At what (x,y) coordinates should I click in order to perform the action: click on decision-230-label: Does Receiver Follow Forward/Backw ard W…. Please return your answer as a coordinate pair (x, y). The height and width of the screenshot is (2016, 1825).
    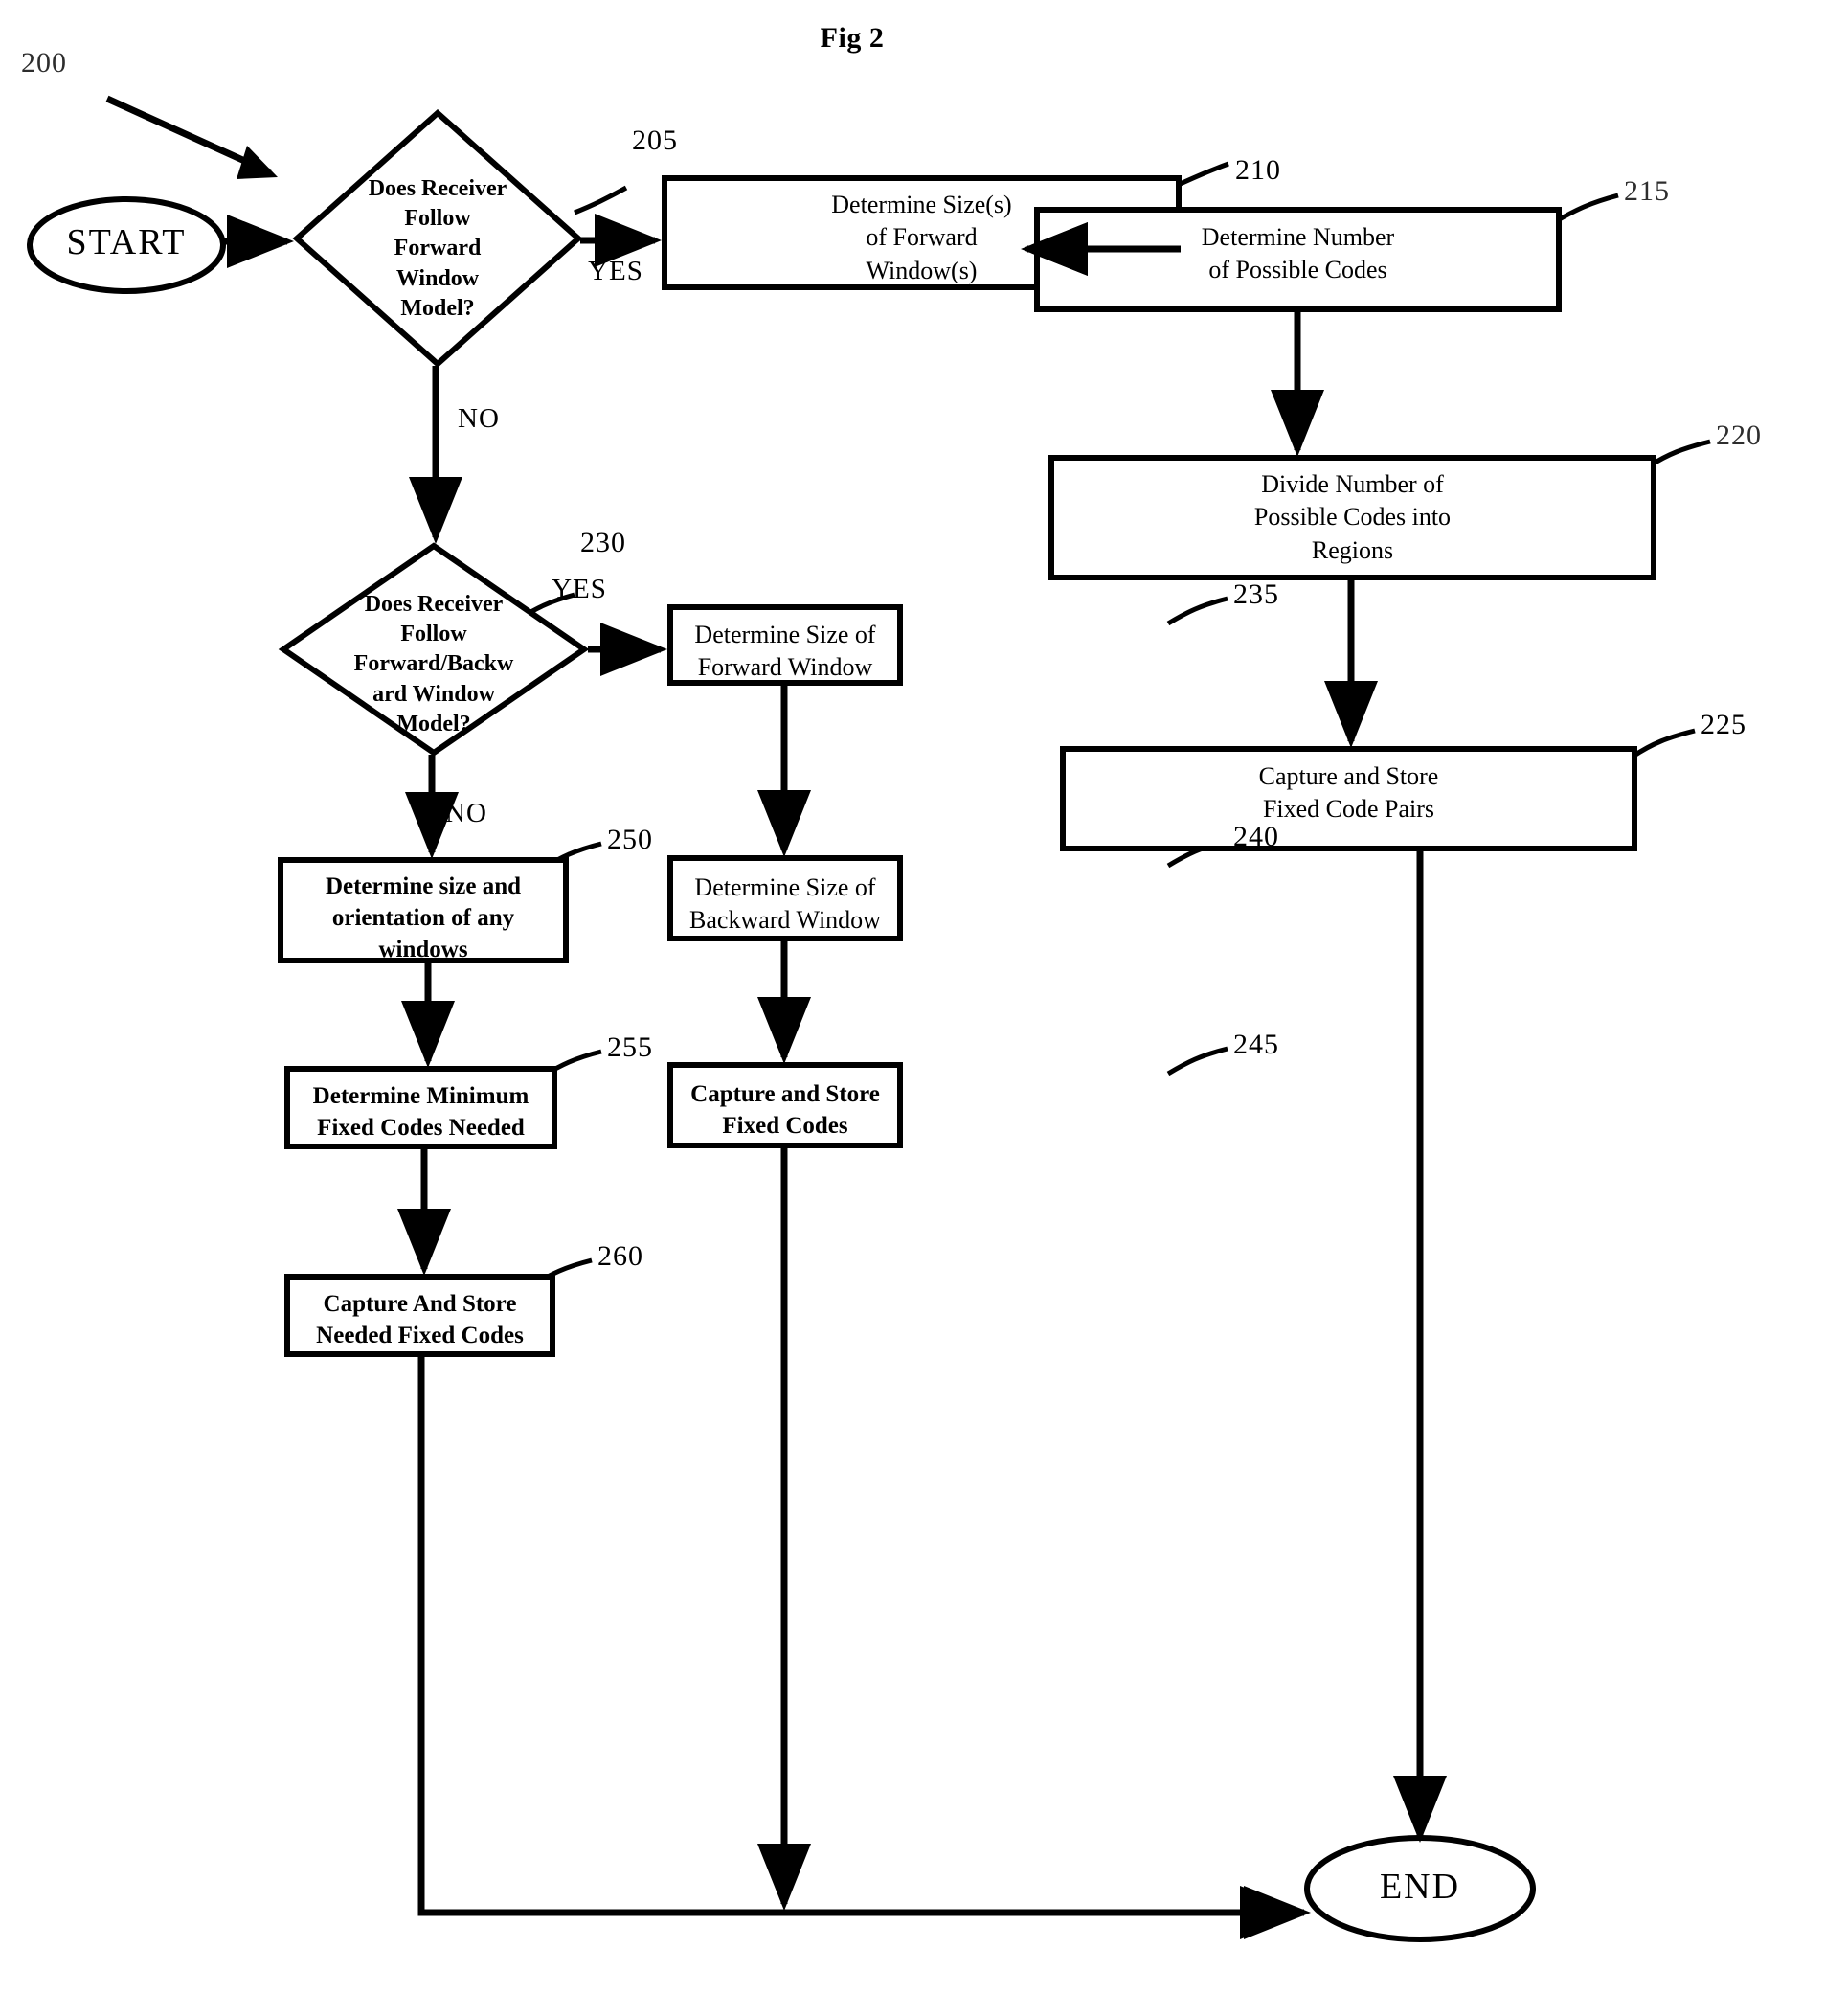
    Looking at the image, I should click on (434, 664).